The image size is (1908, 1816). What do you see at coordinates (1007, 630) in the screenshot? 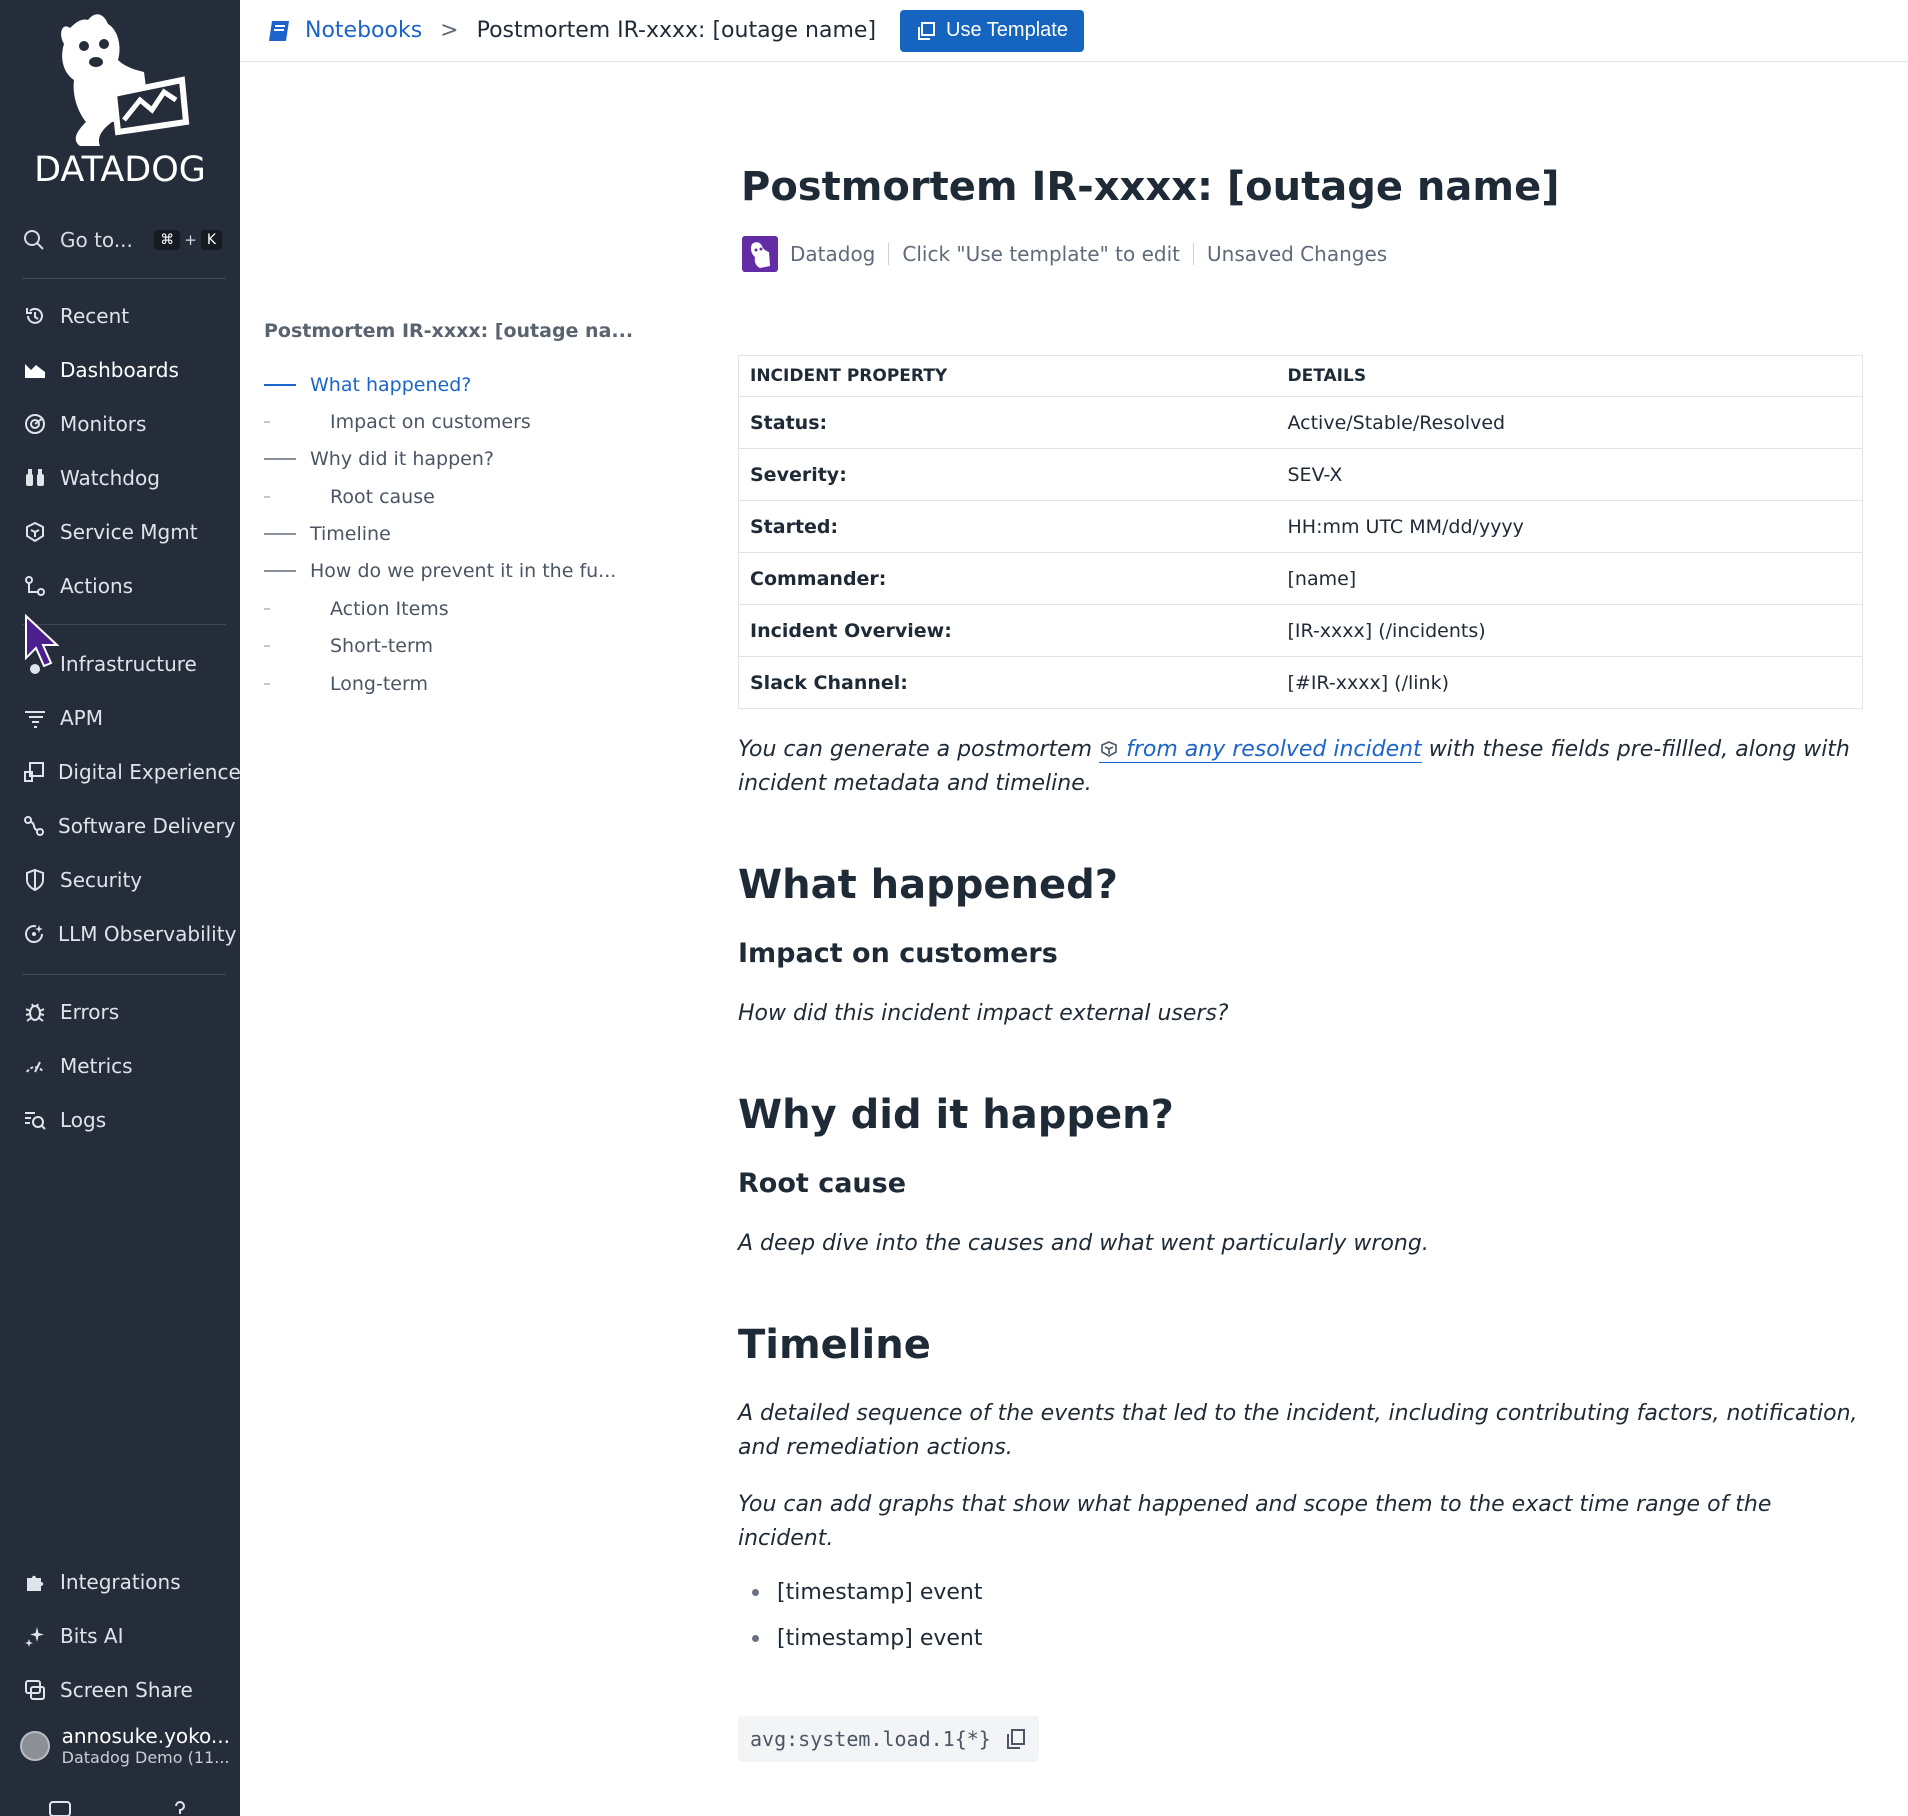
I see `property-name: Incident Overview:` at bounding box center [1007, 630].